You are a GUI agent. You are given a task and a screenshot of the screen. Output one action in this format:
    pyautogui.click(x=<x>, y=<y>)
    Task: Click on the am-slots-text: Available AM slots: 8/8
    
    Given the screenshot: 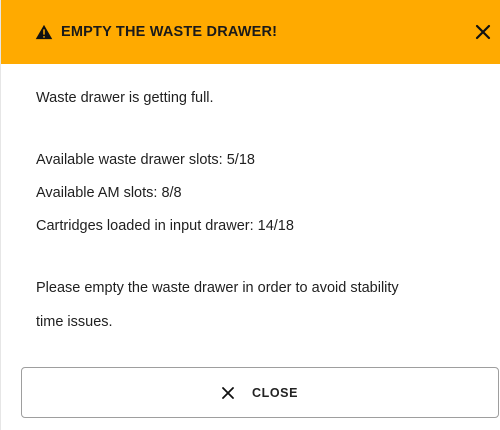 What is the action you would take?
    pyautogui.click(x=109, y=193)
    